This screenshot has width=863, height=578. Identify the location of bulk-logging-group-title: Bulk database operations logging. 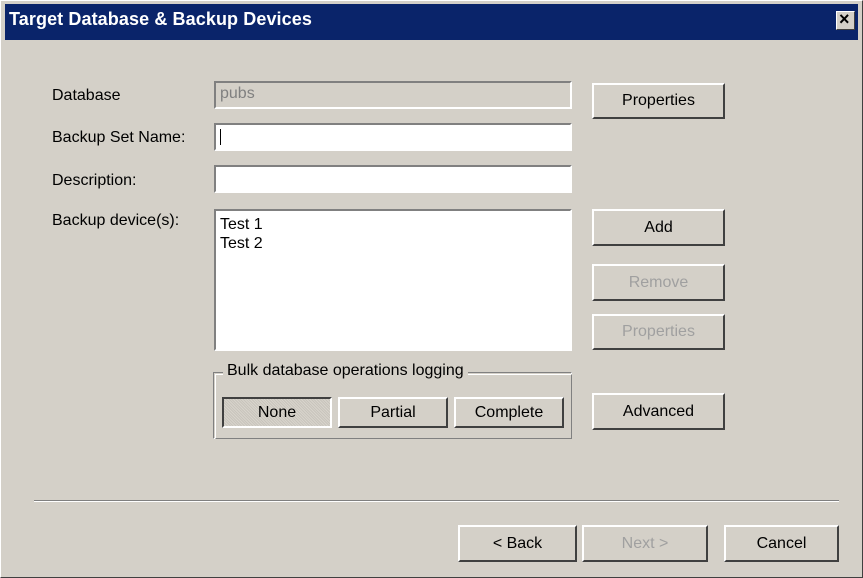
(345, 371).